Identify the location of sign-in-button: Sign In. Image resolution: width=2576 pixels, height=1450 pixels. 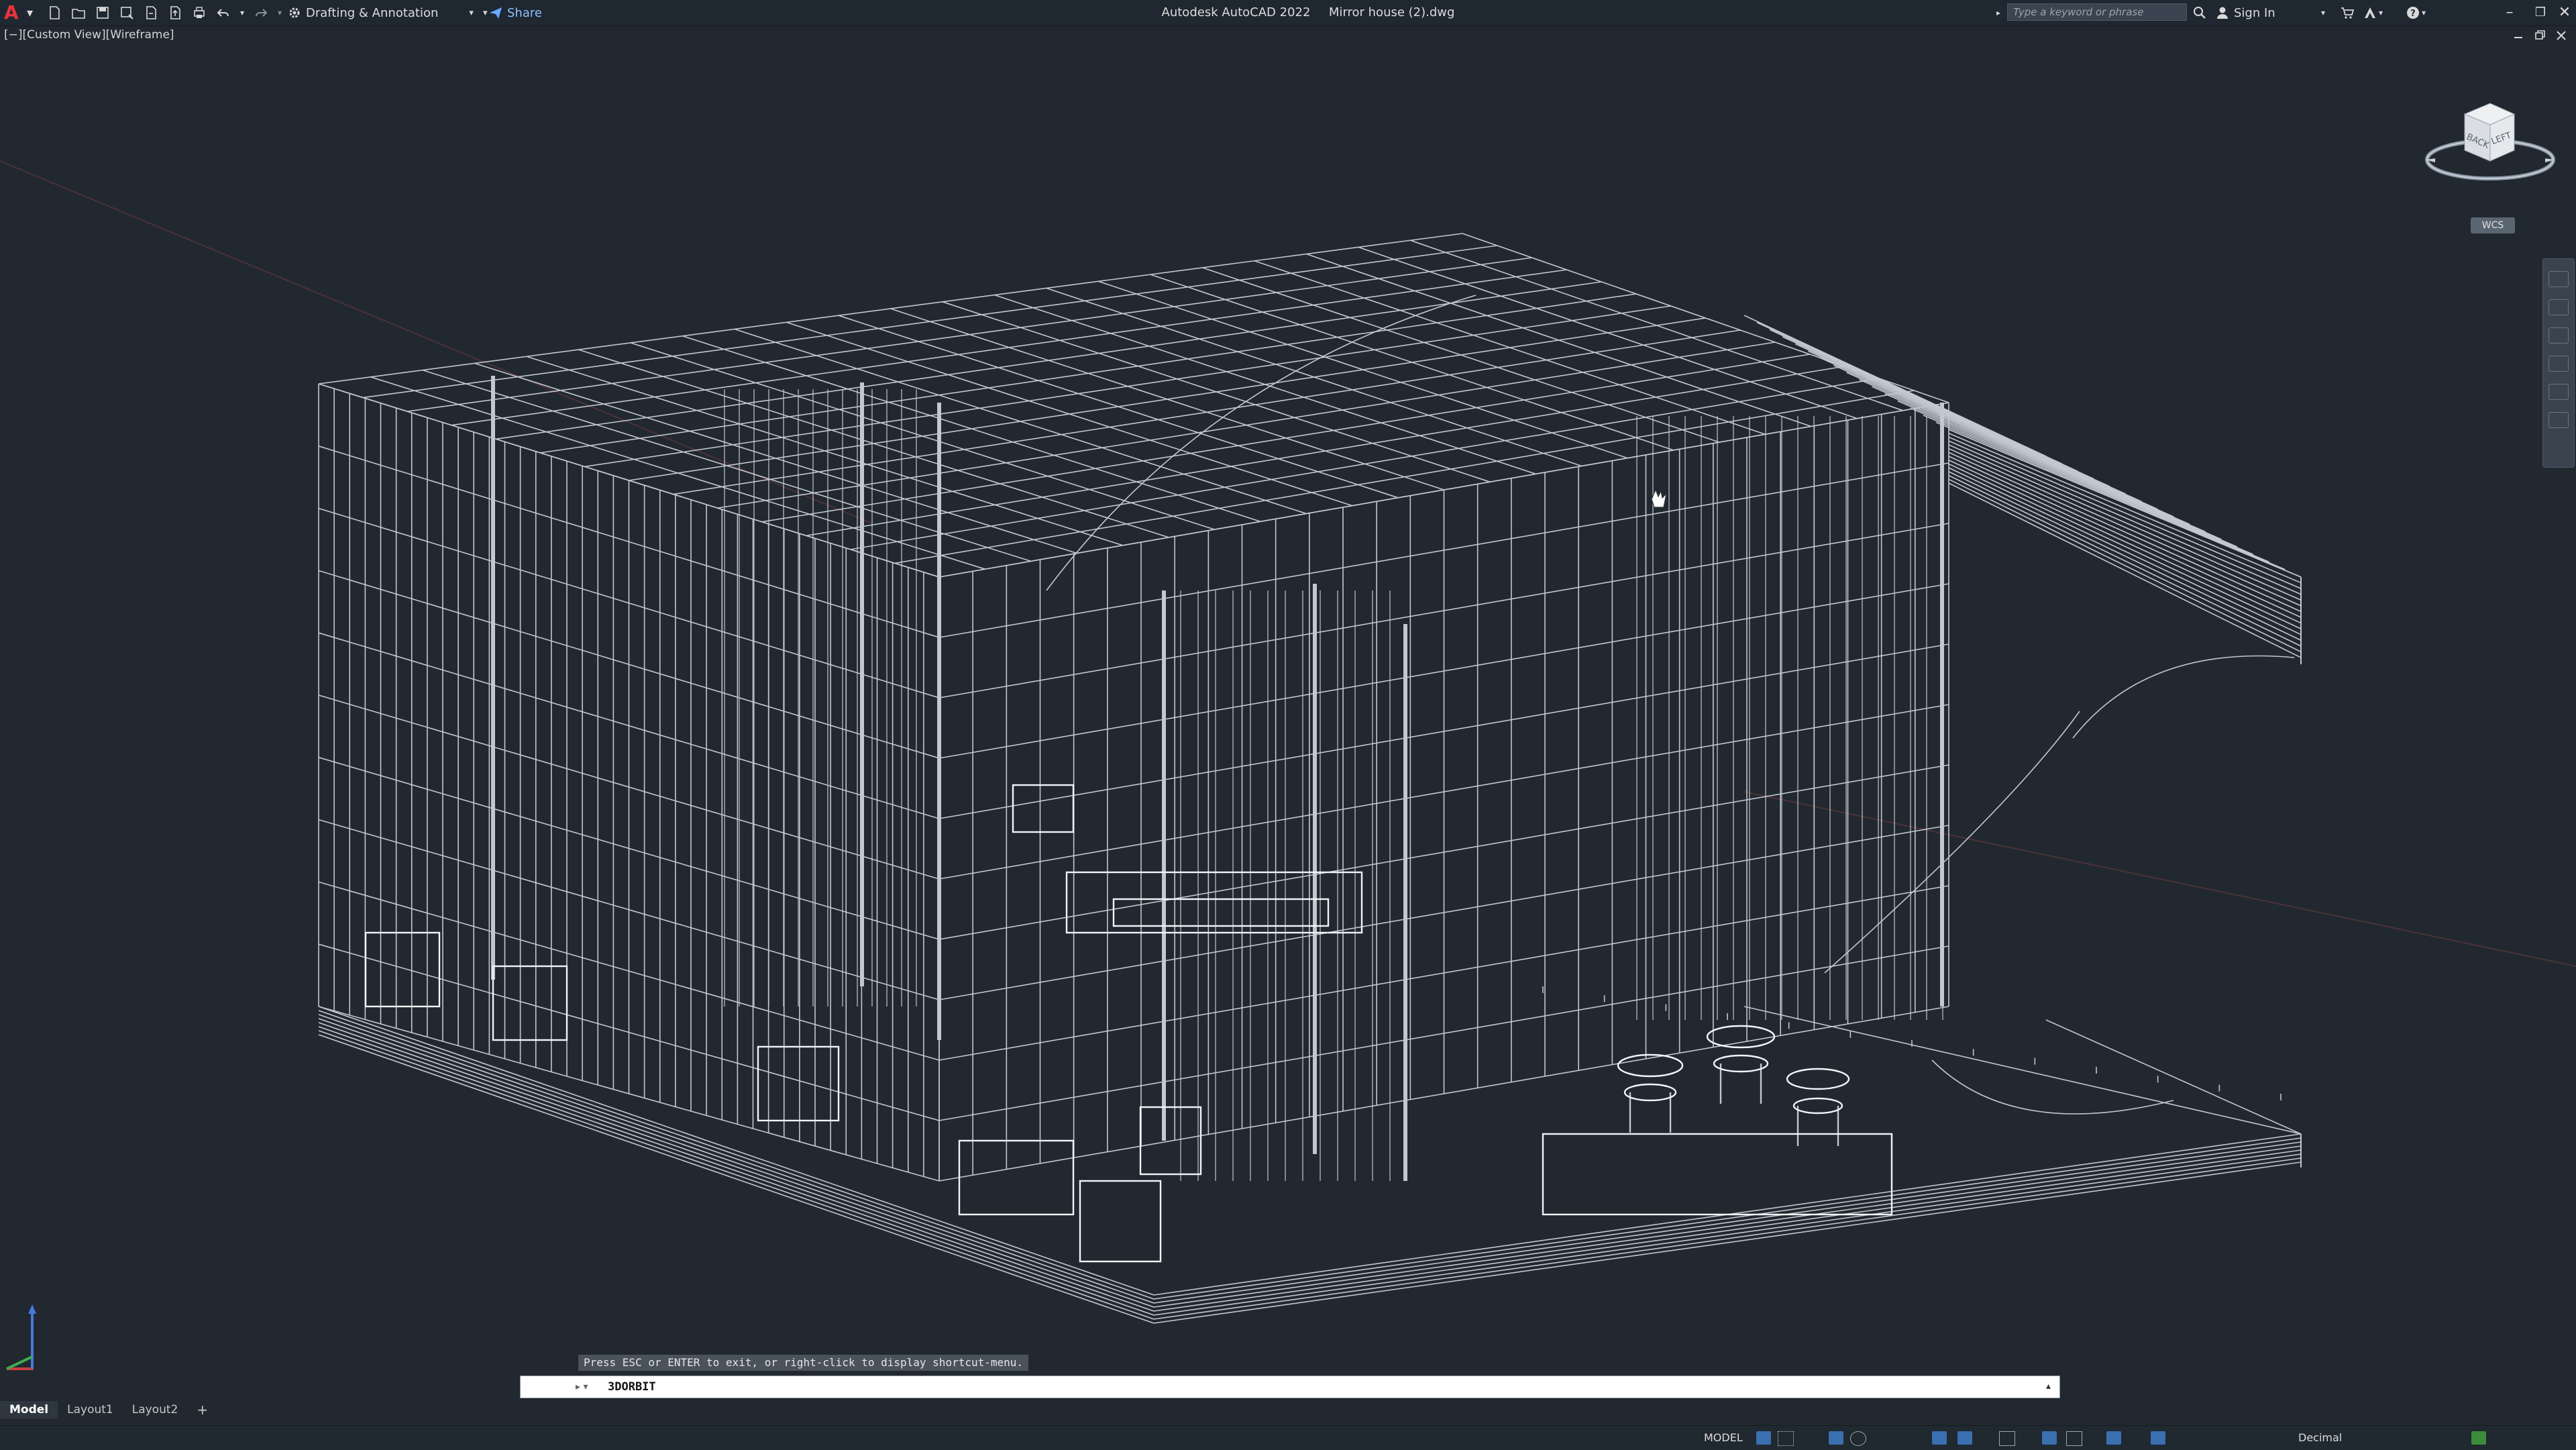
(2245, 12).